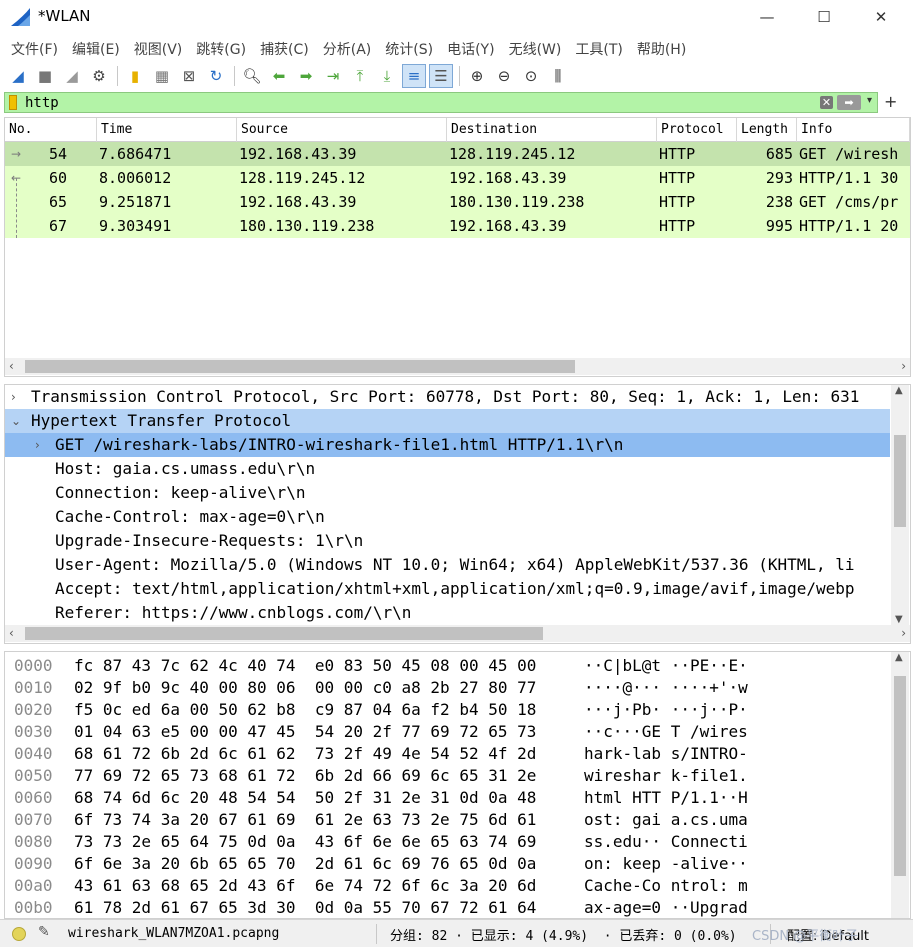 The image size is (913, 947). I want to click on ascii-bytes: ···j·Pb· ···j··P·, so click(666, 710).